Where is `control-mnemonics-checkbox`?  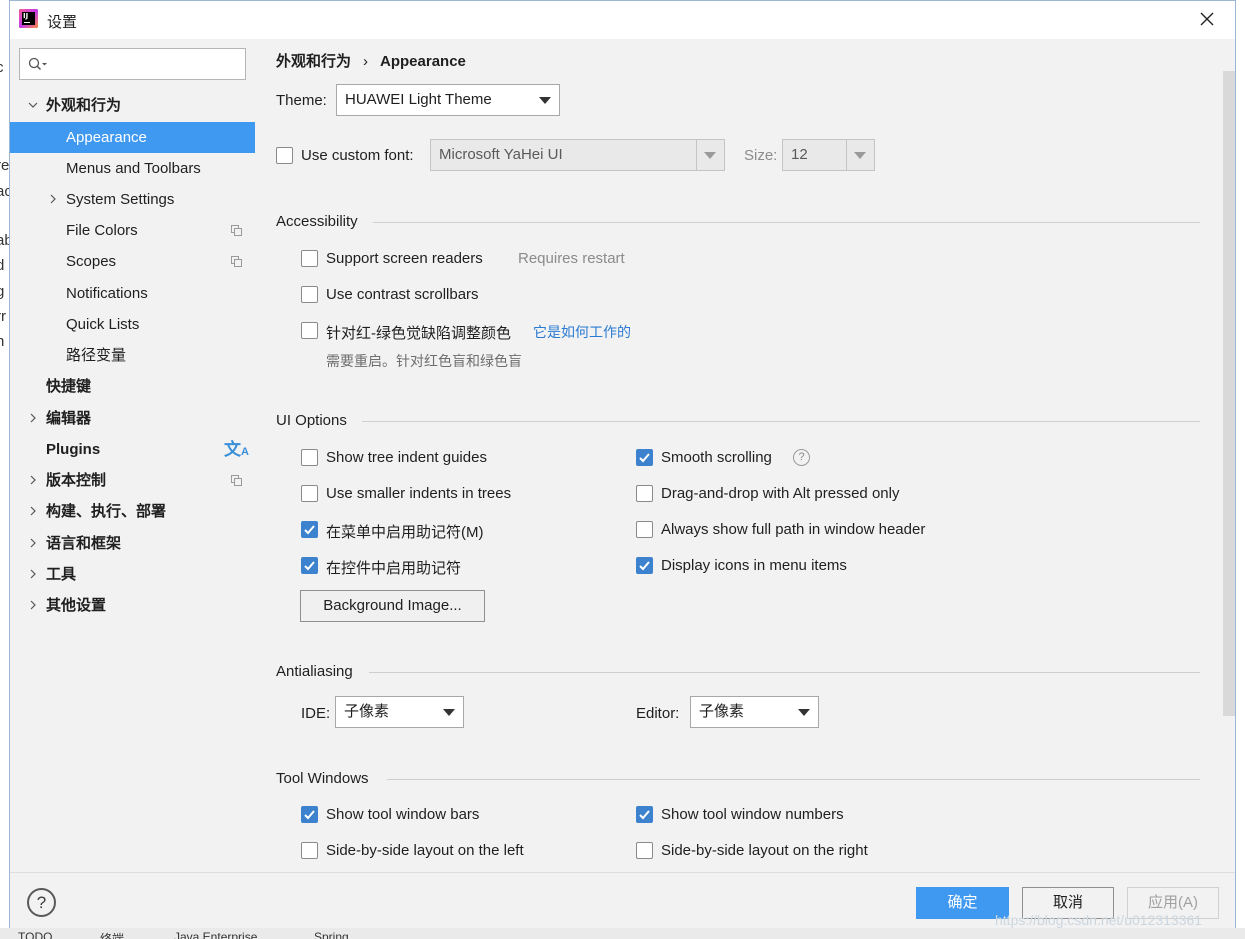 control-mnemonics-checkbox is located at coordinates (309, 565).